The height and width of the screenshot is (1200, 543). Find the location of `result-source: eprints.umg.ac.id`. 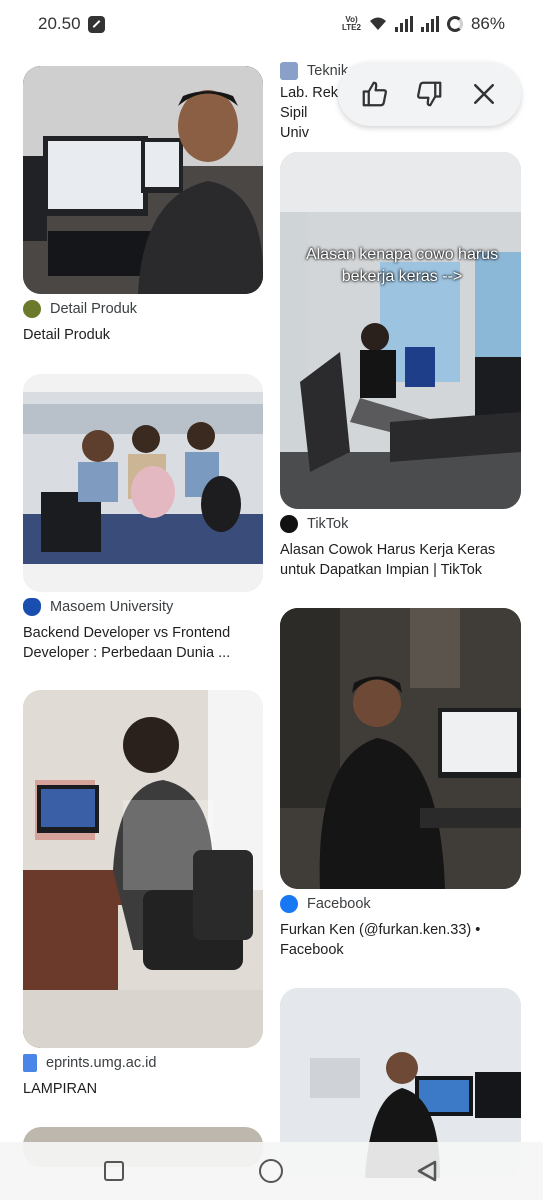

result-source: eprints.umg.ac.id is located at coordinates (89, 1063).